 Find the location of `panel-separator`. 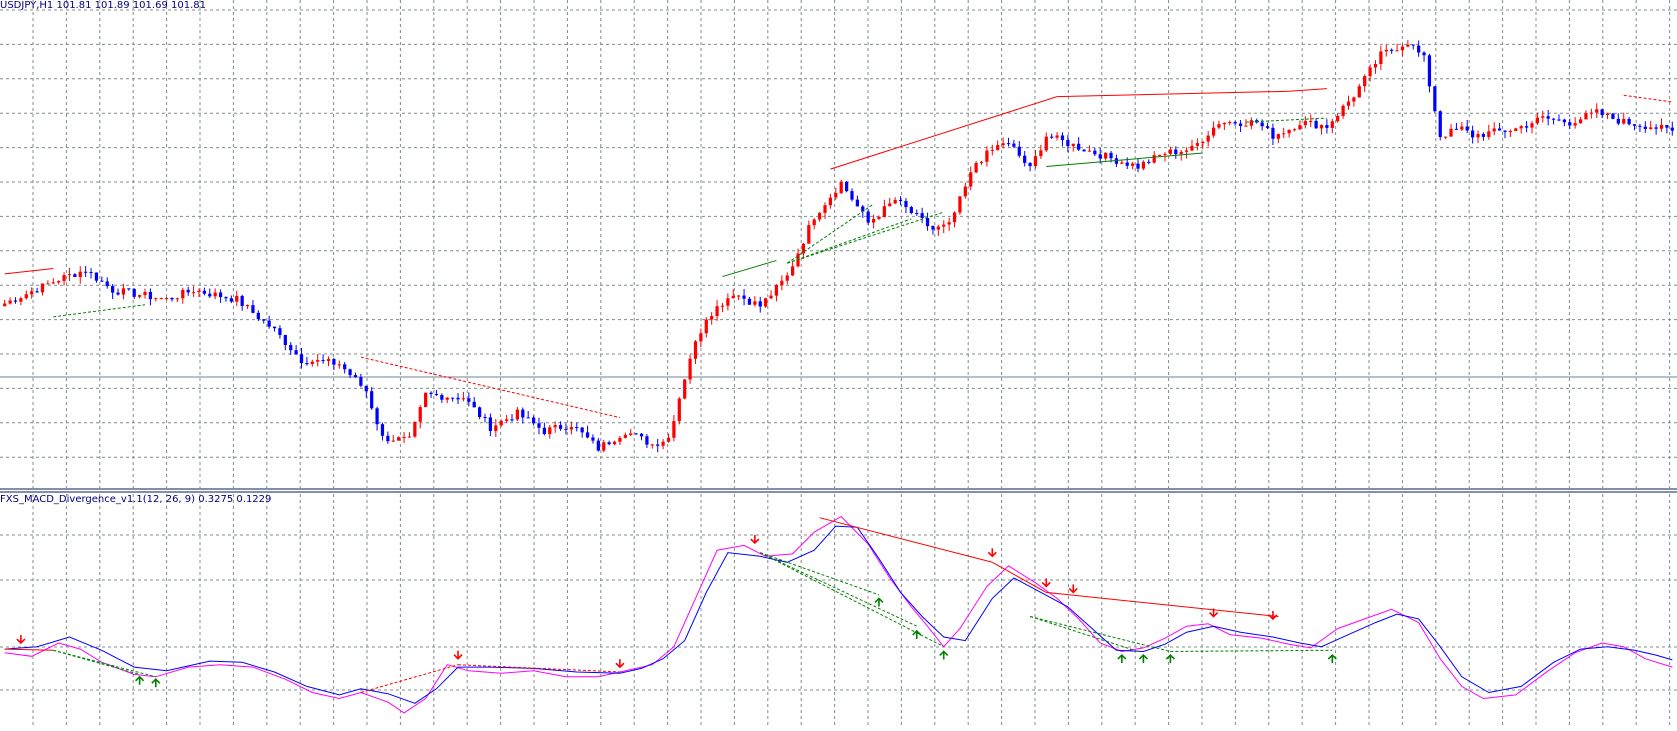

panel-separator is located at coordinates (838, 490).